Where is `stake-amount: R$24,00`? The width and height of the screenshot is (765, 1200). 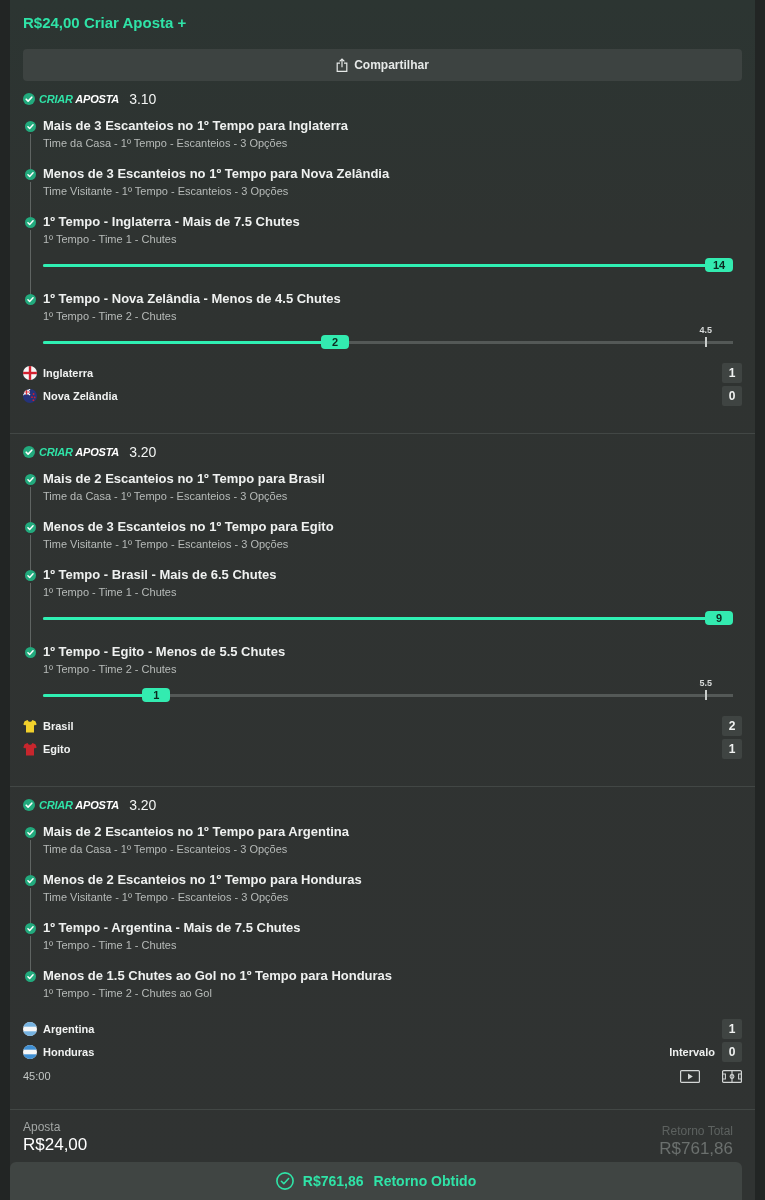
stake-amount: R$24,00 is located at coordinates (55, 1145).